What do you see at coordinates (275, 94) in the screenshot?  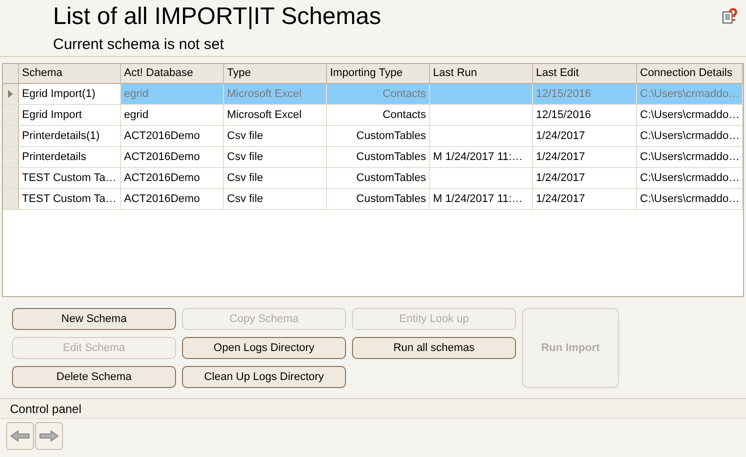 I see `table-cell: Microsoft Excel` at bounding box center [275, 94].